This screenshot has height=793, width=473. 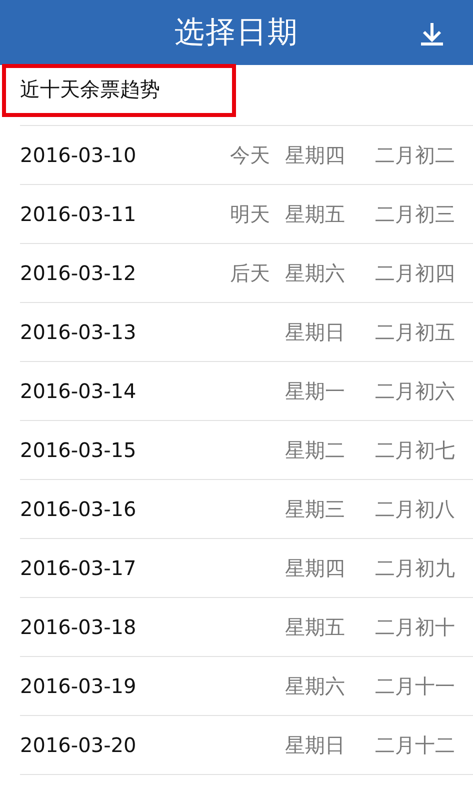 What do you see at coordinates (315, 509) in the screenshot?
I see `weekday-text: 星期三` at bounding box center [315, 509].